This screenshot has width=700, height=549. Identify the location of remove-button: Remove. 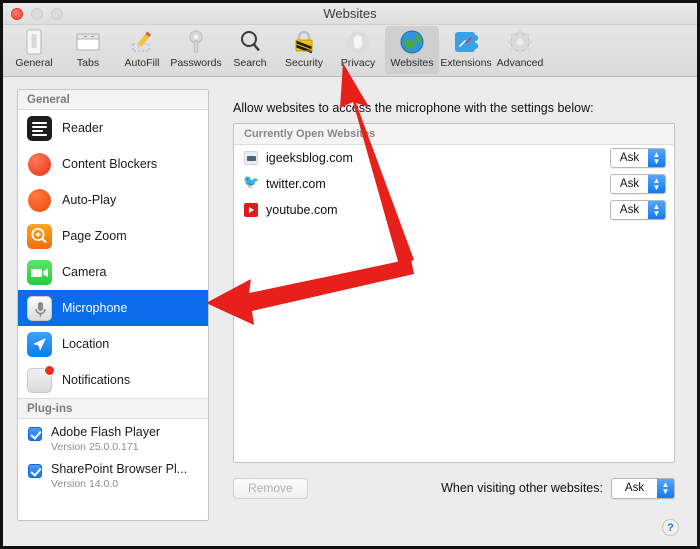
(270, 488).